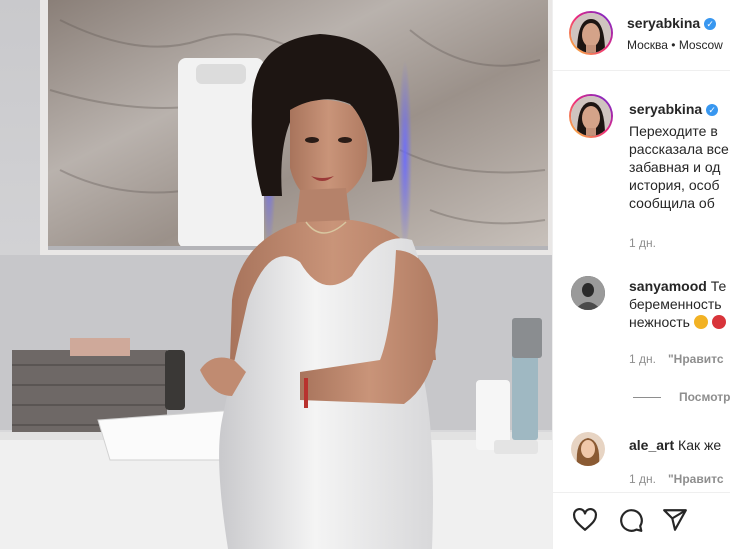  What do you see at coordinates (718, 286) in the screenshot?
I see `comment-text: Те` at bounding box center [718, 286].